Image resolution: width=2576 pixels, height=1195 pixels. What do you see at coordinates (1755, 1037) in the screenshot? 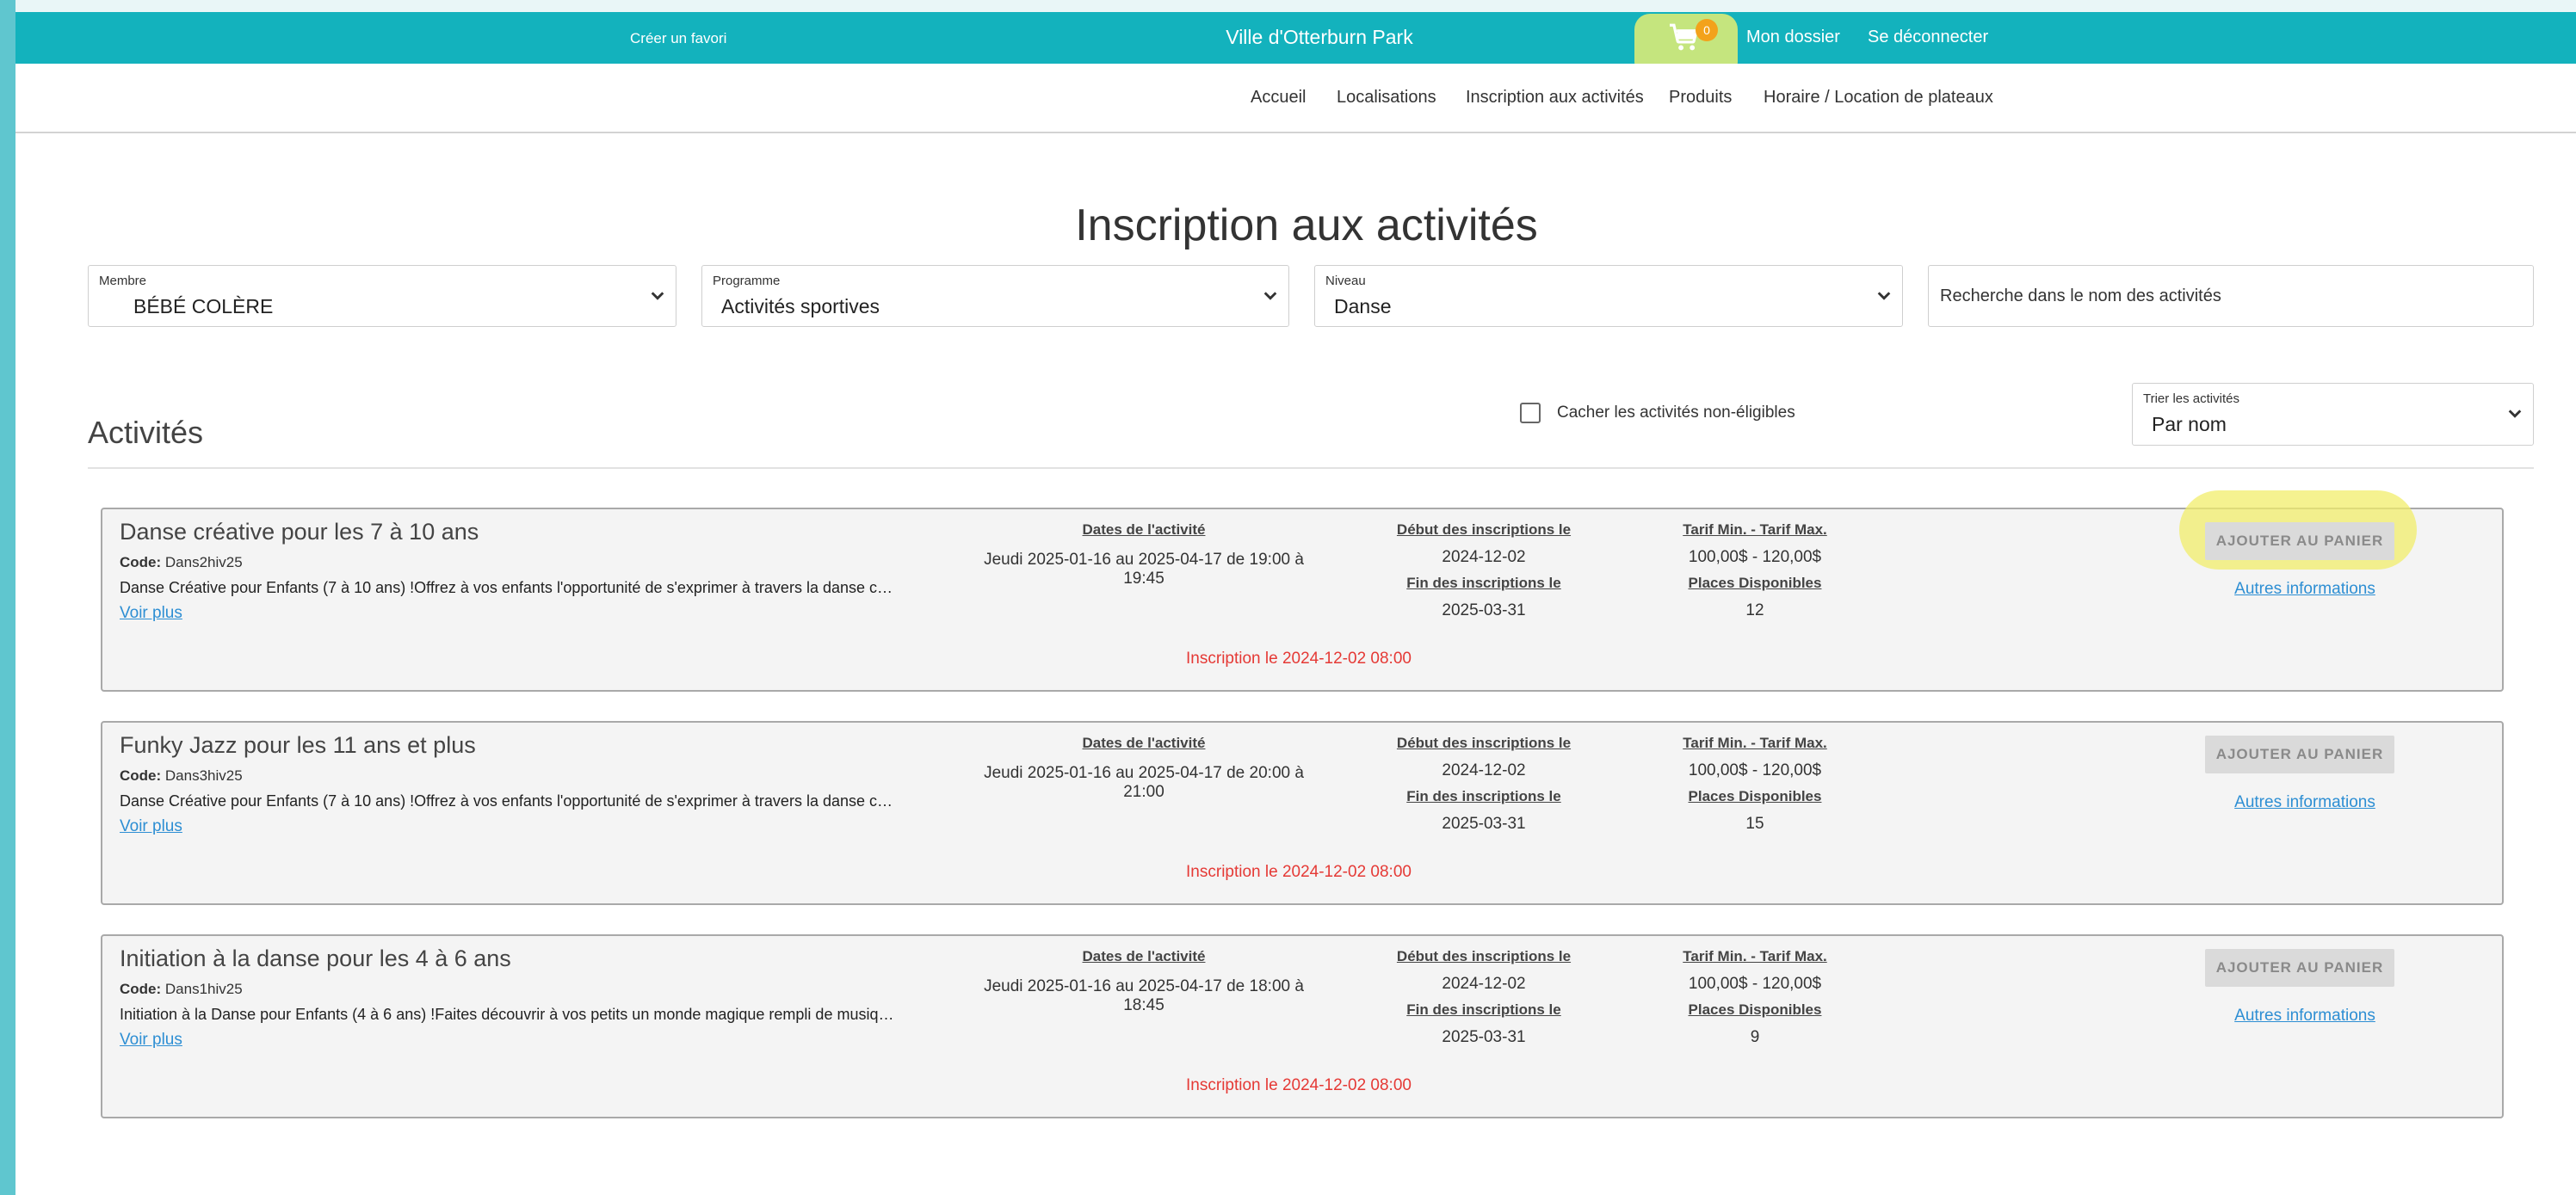
I see `places-value: 9` at bounding box center [1755, 1037].